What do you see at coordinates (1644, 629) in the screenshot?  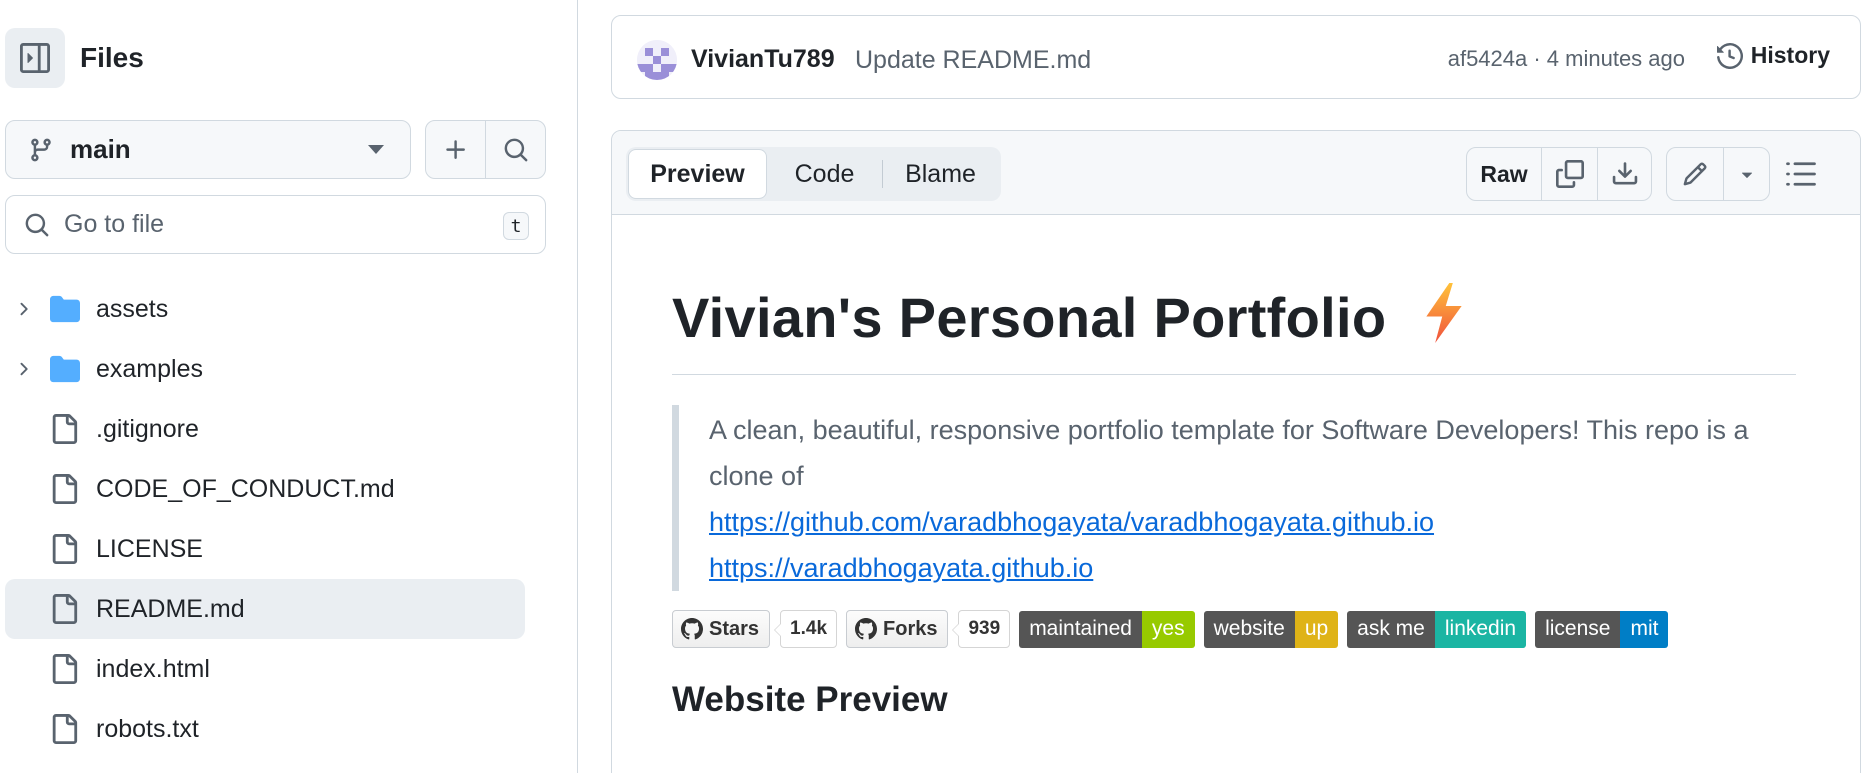 I see `badge-value: mit` at bounding box center [1644, 629].